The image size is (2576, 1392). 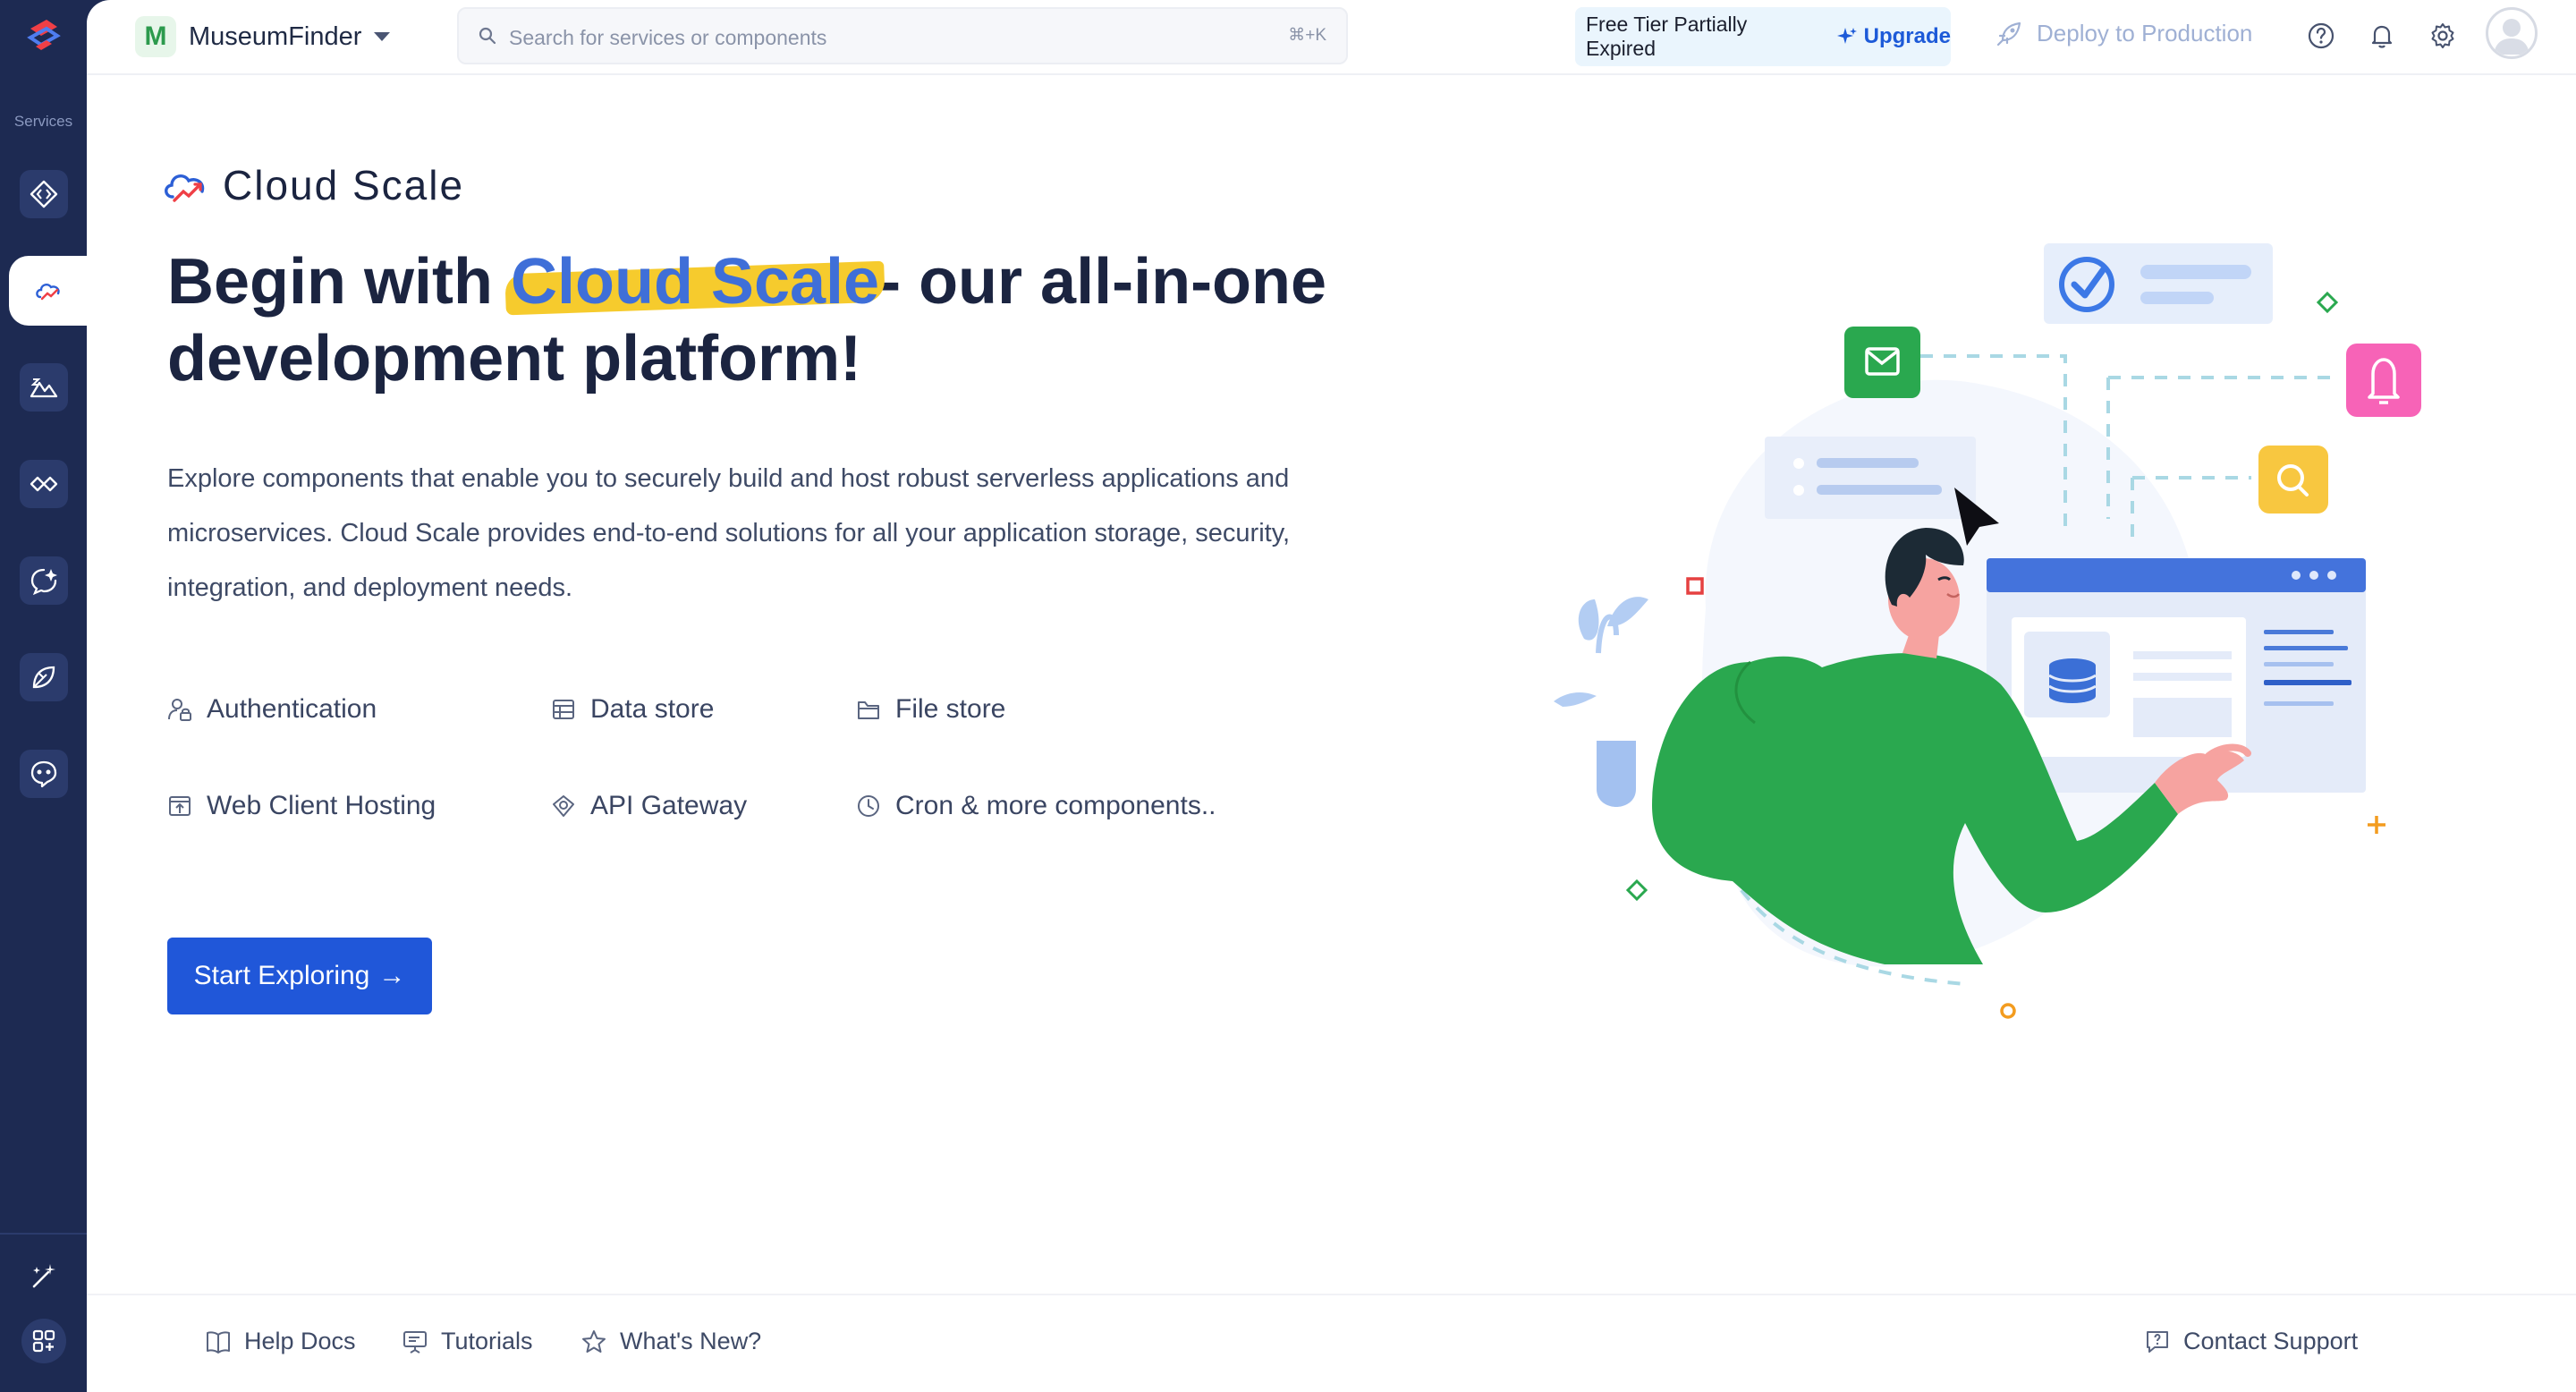 What do you see at coordinates (180, 806) in the screenshot?
I see `web-upload-icon` at bounding box center [180, 806].